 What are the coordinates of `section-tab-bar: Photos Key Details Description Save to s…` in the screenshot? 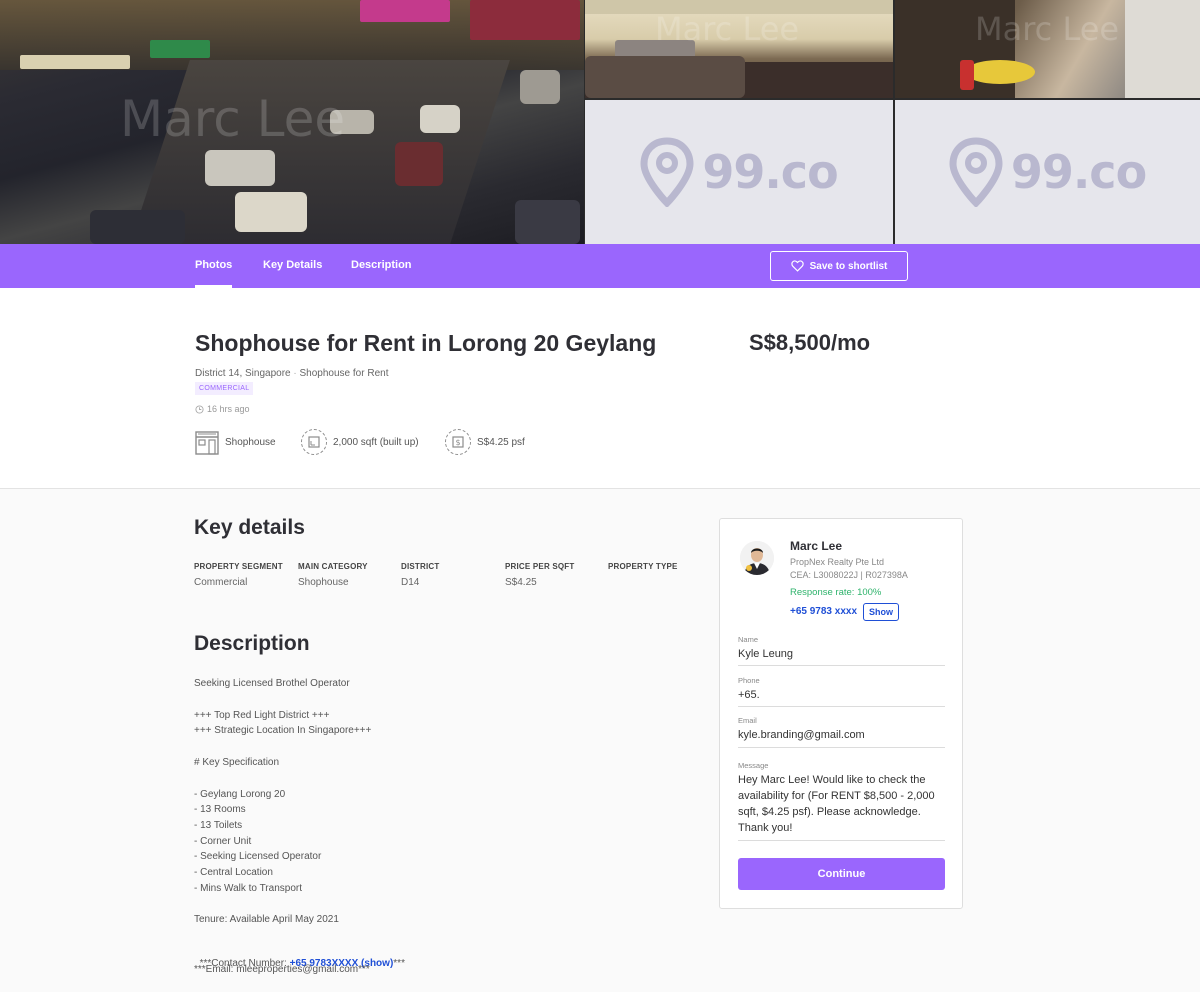 It's located at (600, 266).